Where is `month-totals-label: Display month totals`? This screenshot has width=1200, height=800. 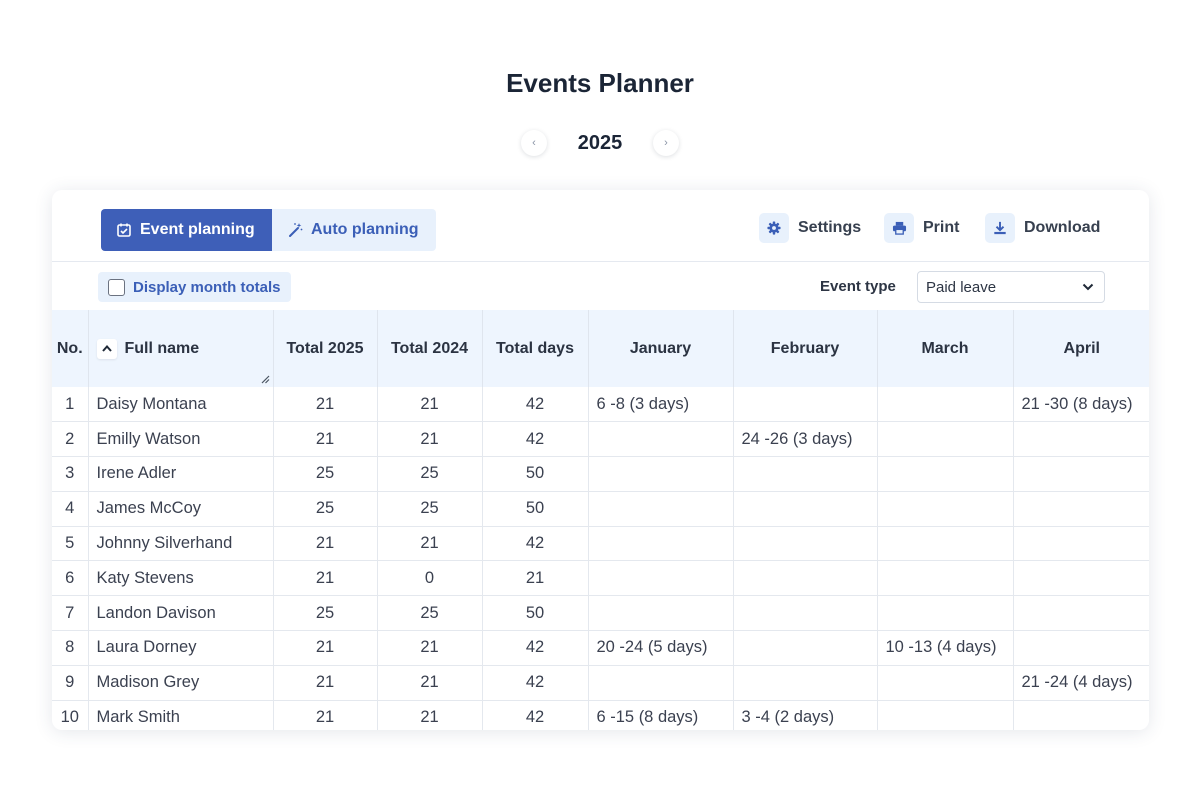 month-totals-label: Display month totals is located at coordinates (207, 287).